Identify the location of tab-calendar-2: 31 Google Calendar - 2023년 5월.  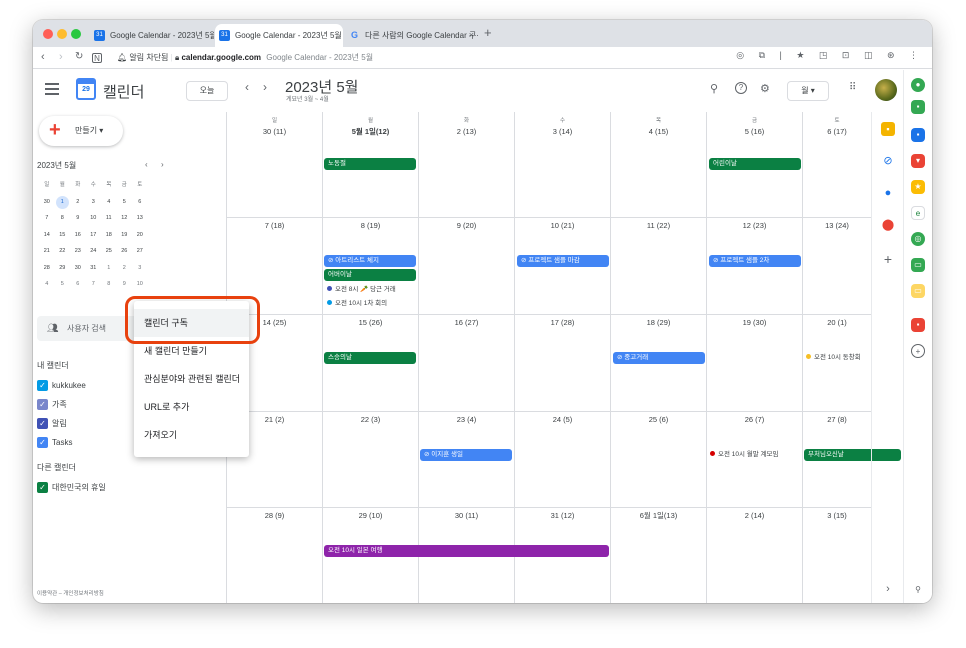
(279, 35).